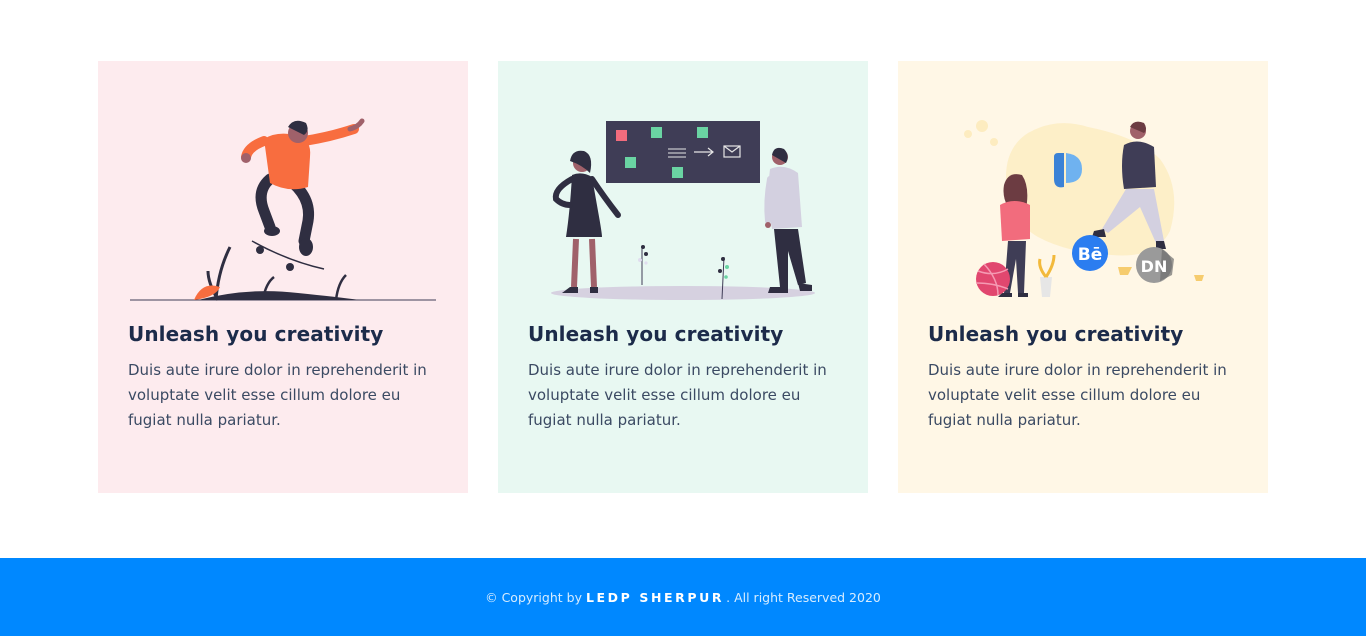  Describe the element at coordinates (655, 597) in the screenshot. I see `copyright-brand: LEDP SHERPUR` at that location.